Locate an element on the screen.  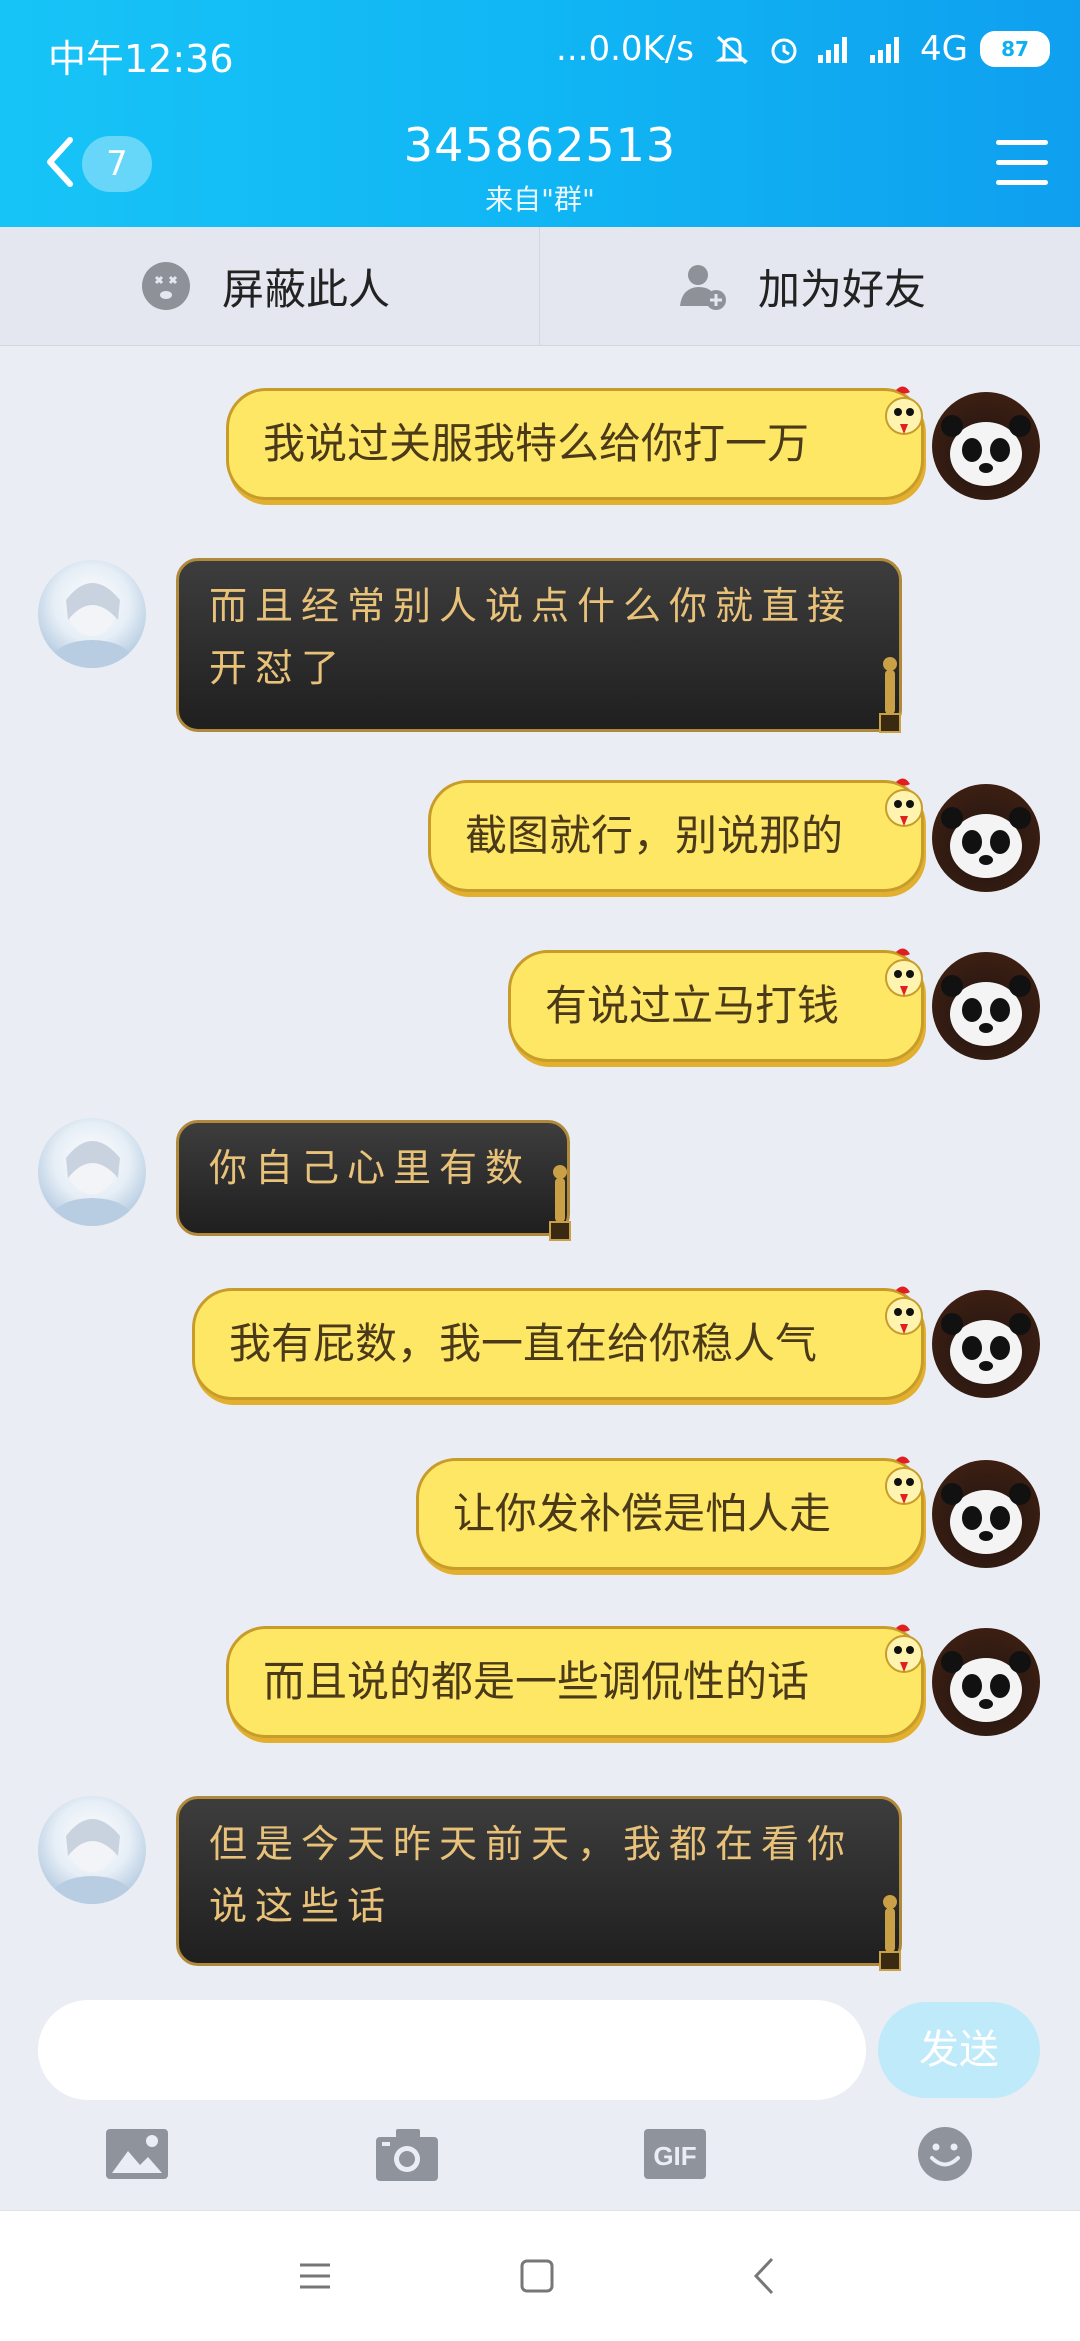
chat-title: 345862513 is located at coordinates (540, 145).